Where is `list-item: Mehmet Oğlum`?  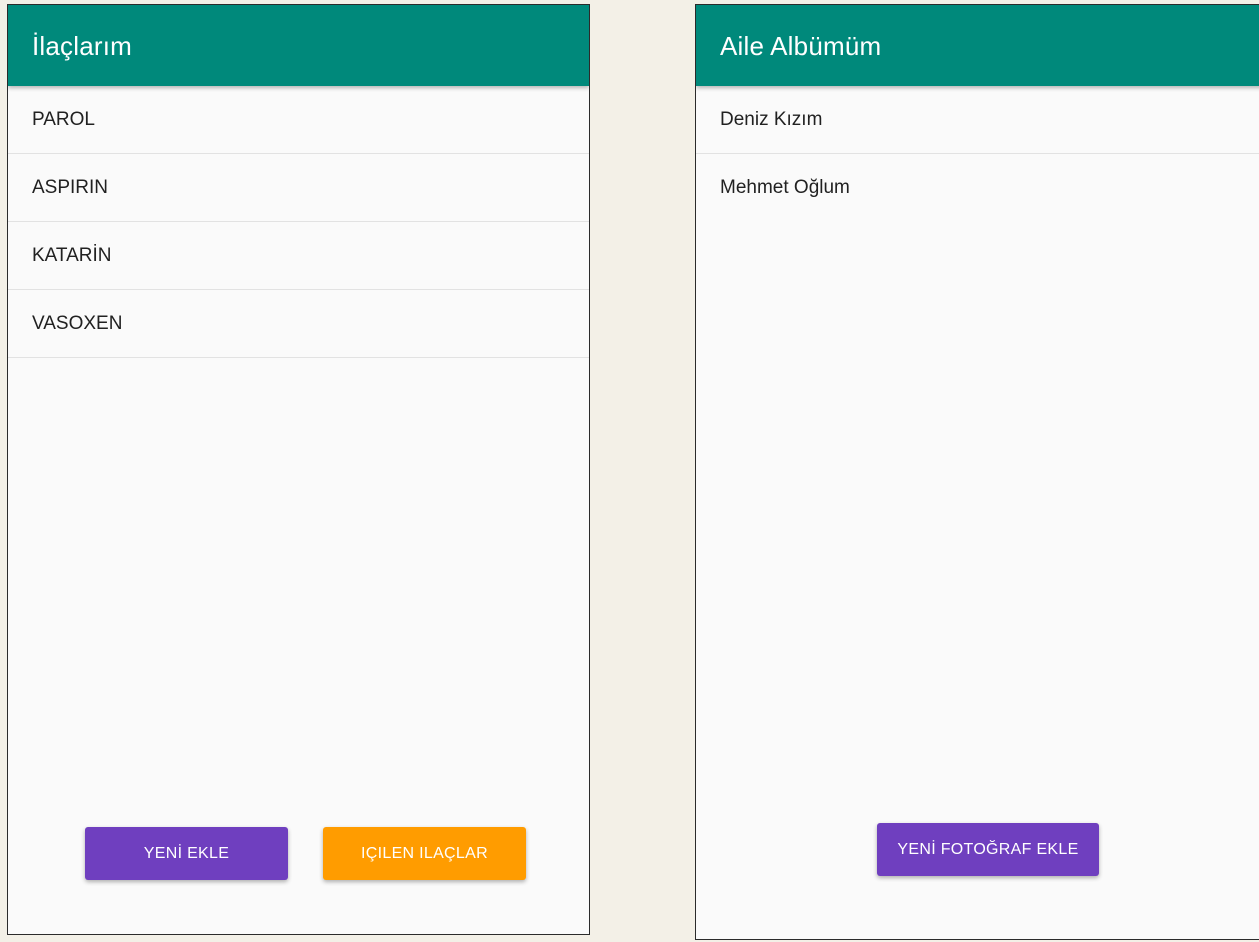
list-item: Mehmet Oğlum is located at coordinates (977, 188).